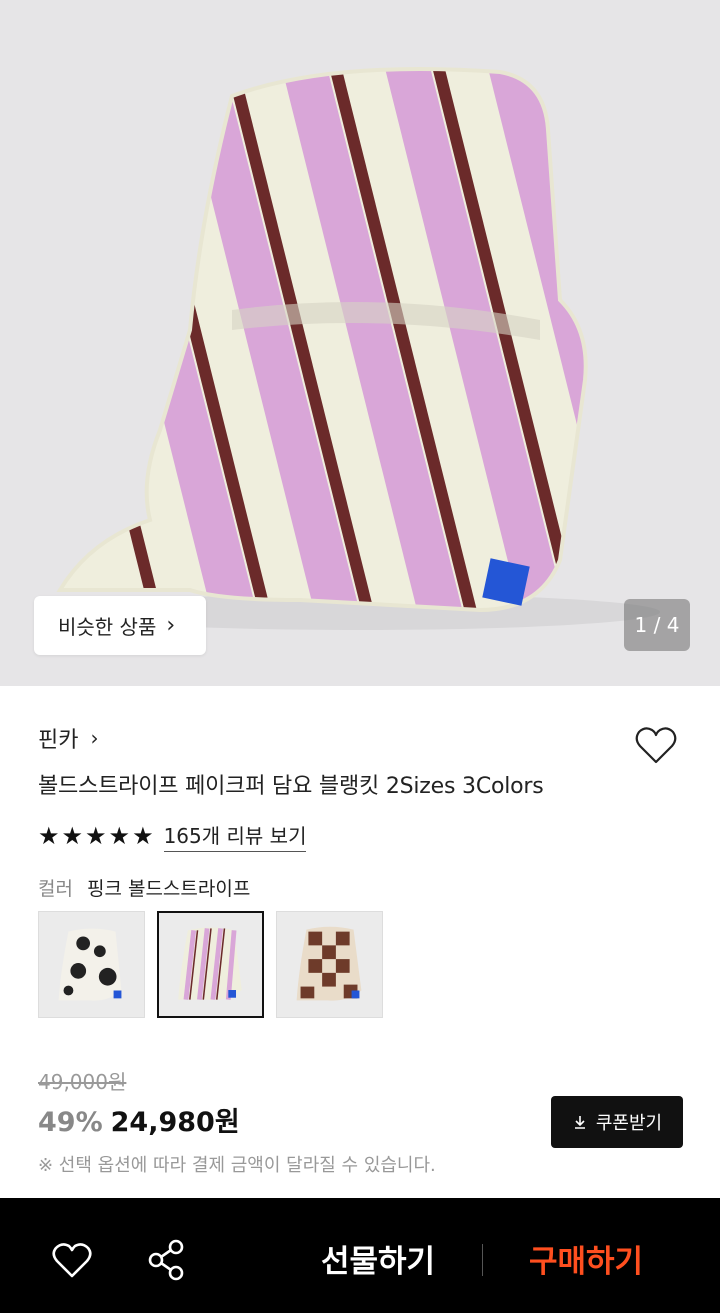  Describe the element at coordinates (482, 1260) in the screenshot. I see `divider` at that location.